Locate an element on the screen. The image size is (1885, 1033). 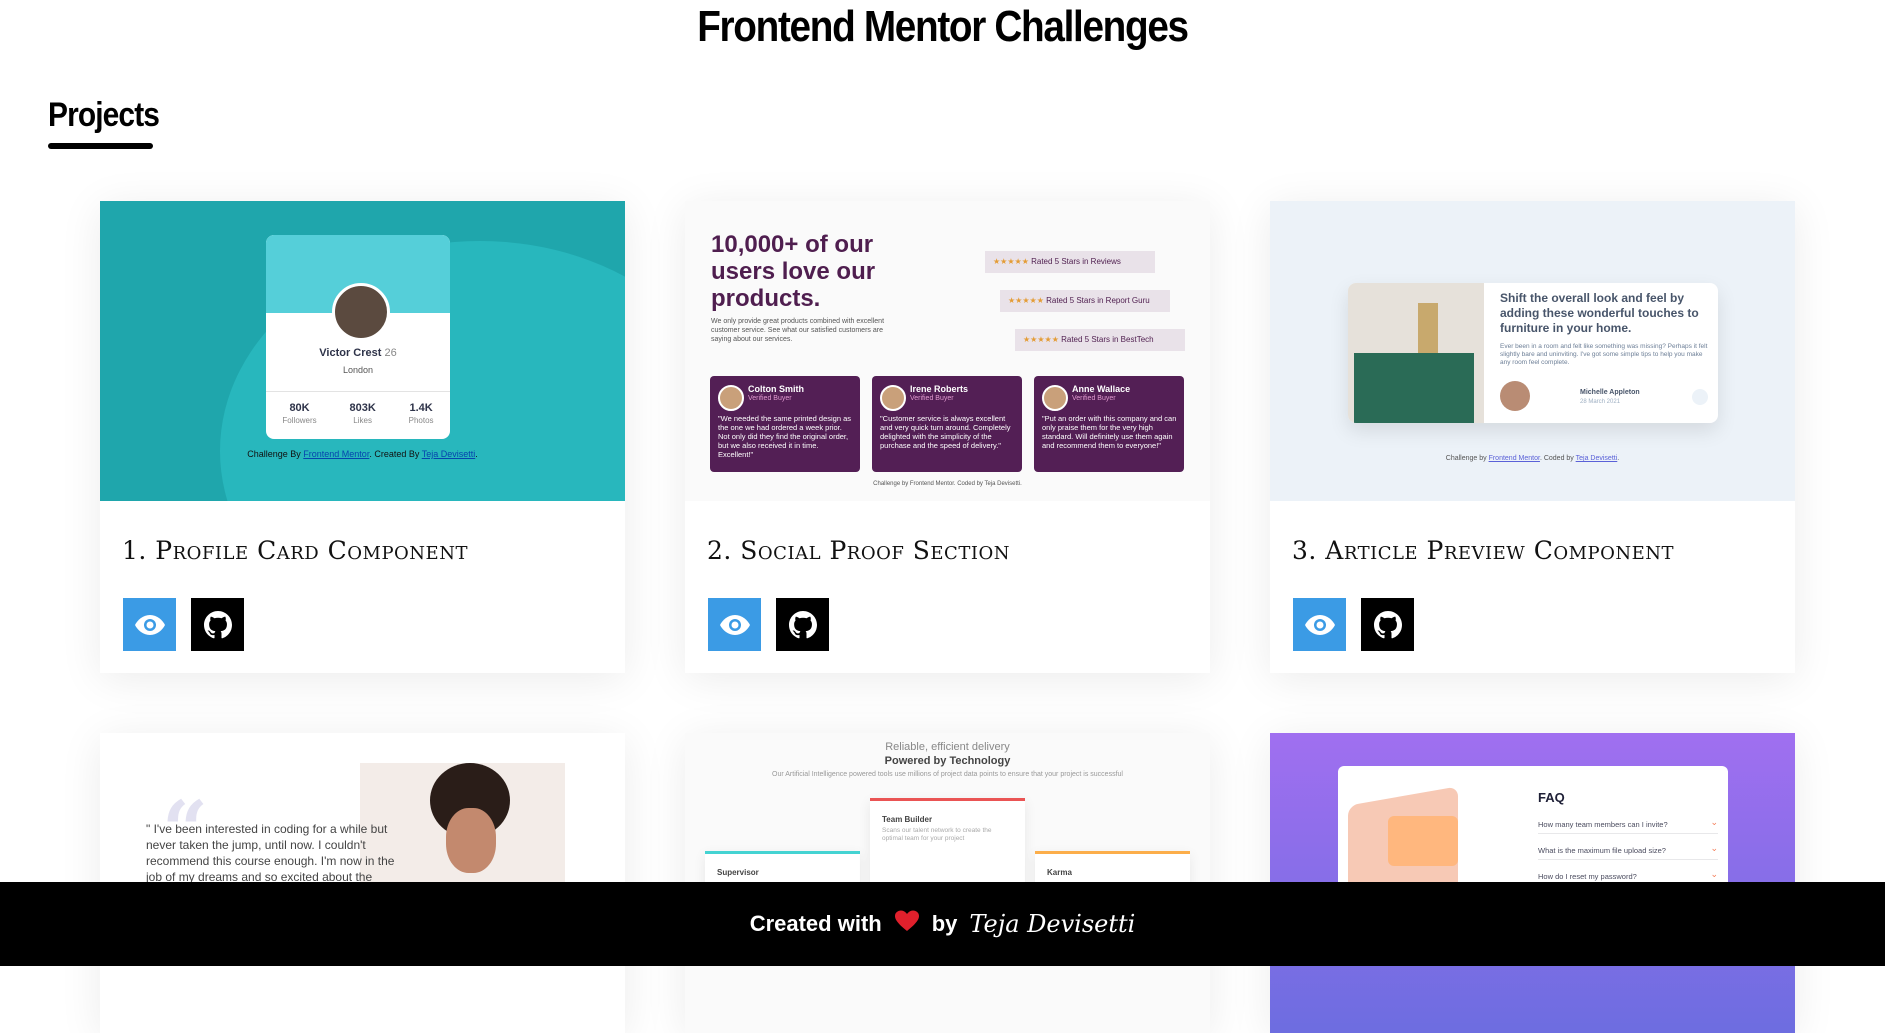
rating-bar: ★★★★★ Rated 5 Stars in Report Guru is located at coordinates (1085, 301).